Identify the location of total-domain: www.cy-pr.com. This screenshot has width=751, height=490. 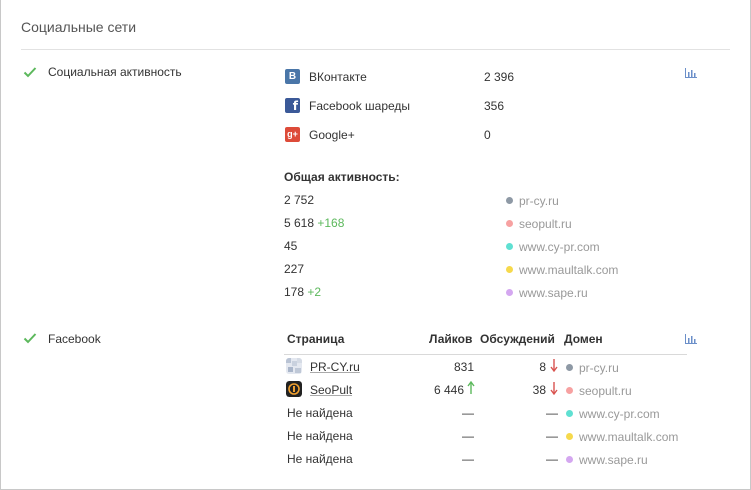
(553, 247).